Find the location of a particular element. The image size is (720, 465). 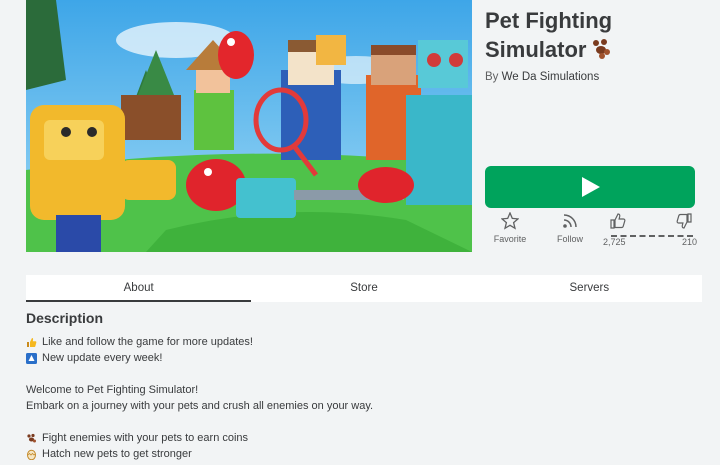

star-icon is located at coordinates (510, 221).